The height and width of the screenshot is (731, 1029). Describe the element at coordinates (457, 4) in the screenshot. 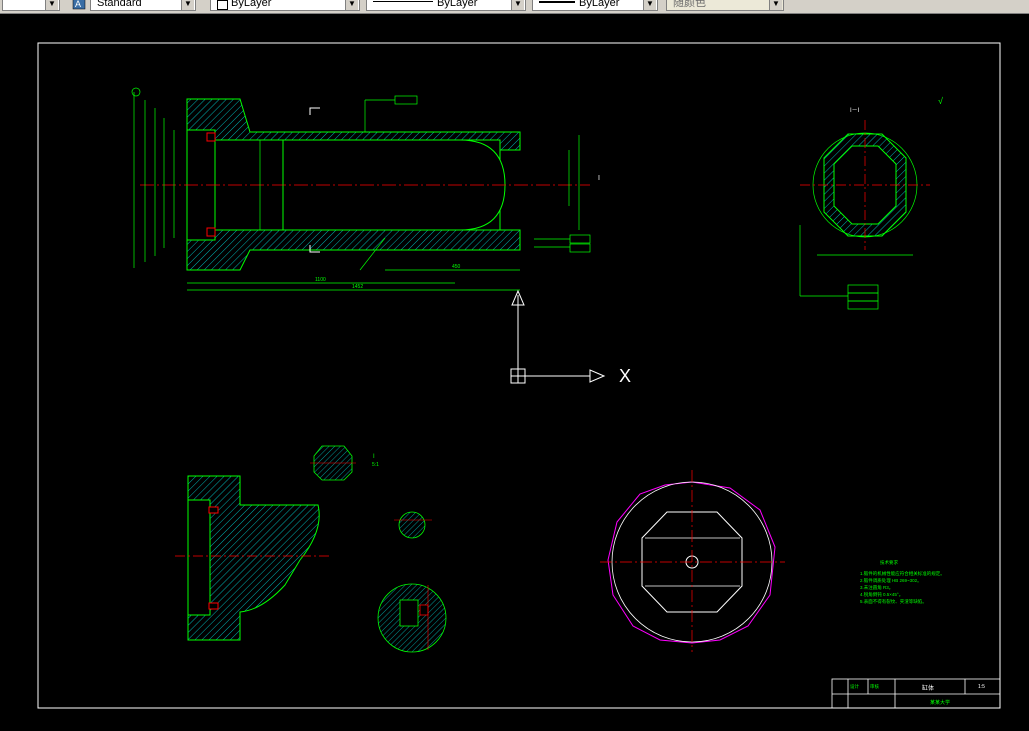

I see `linetype-value: ByLayer` at that location.